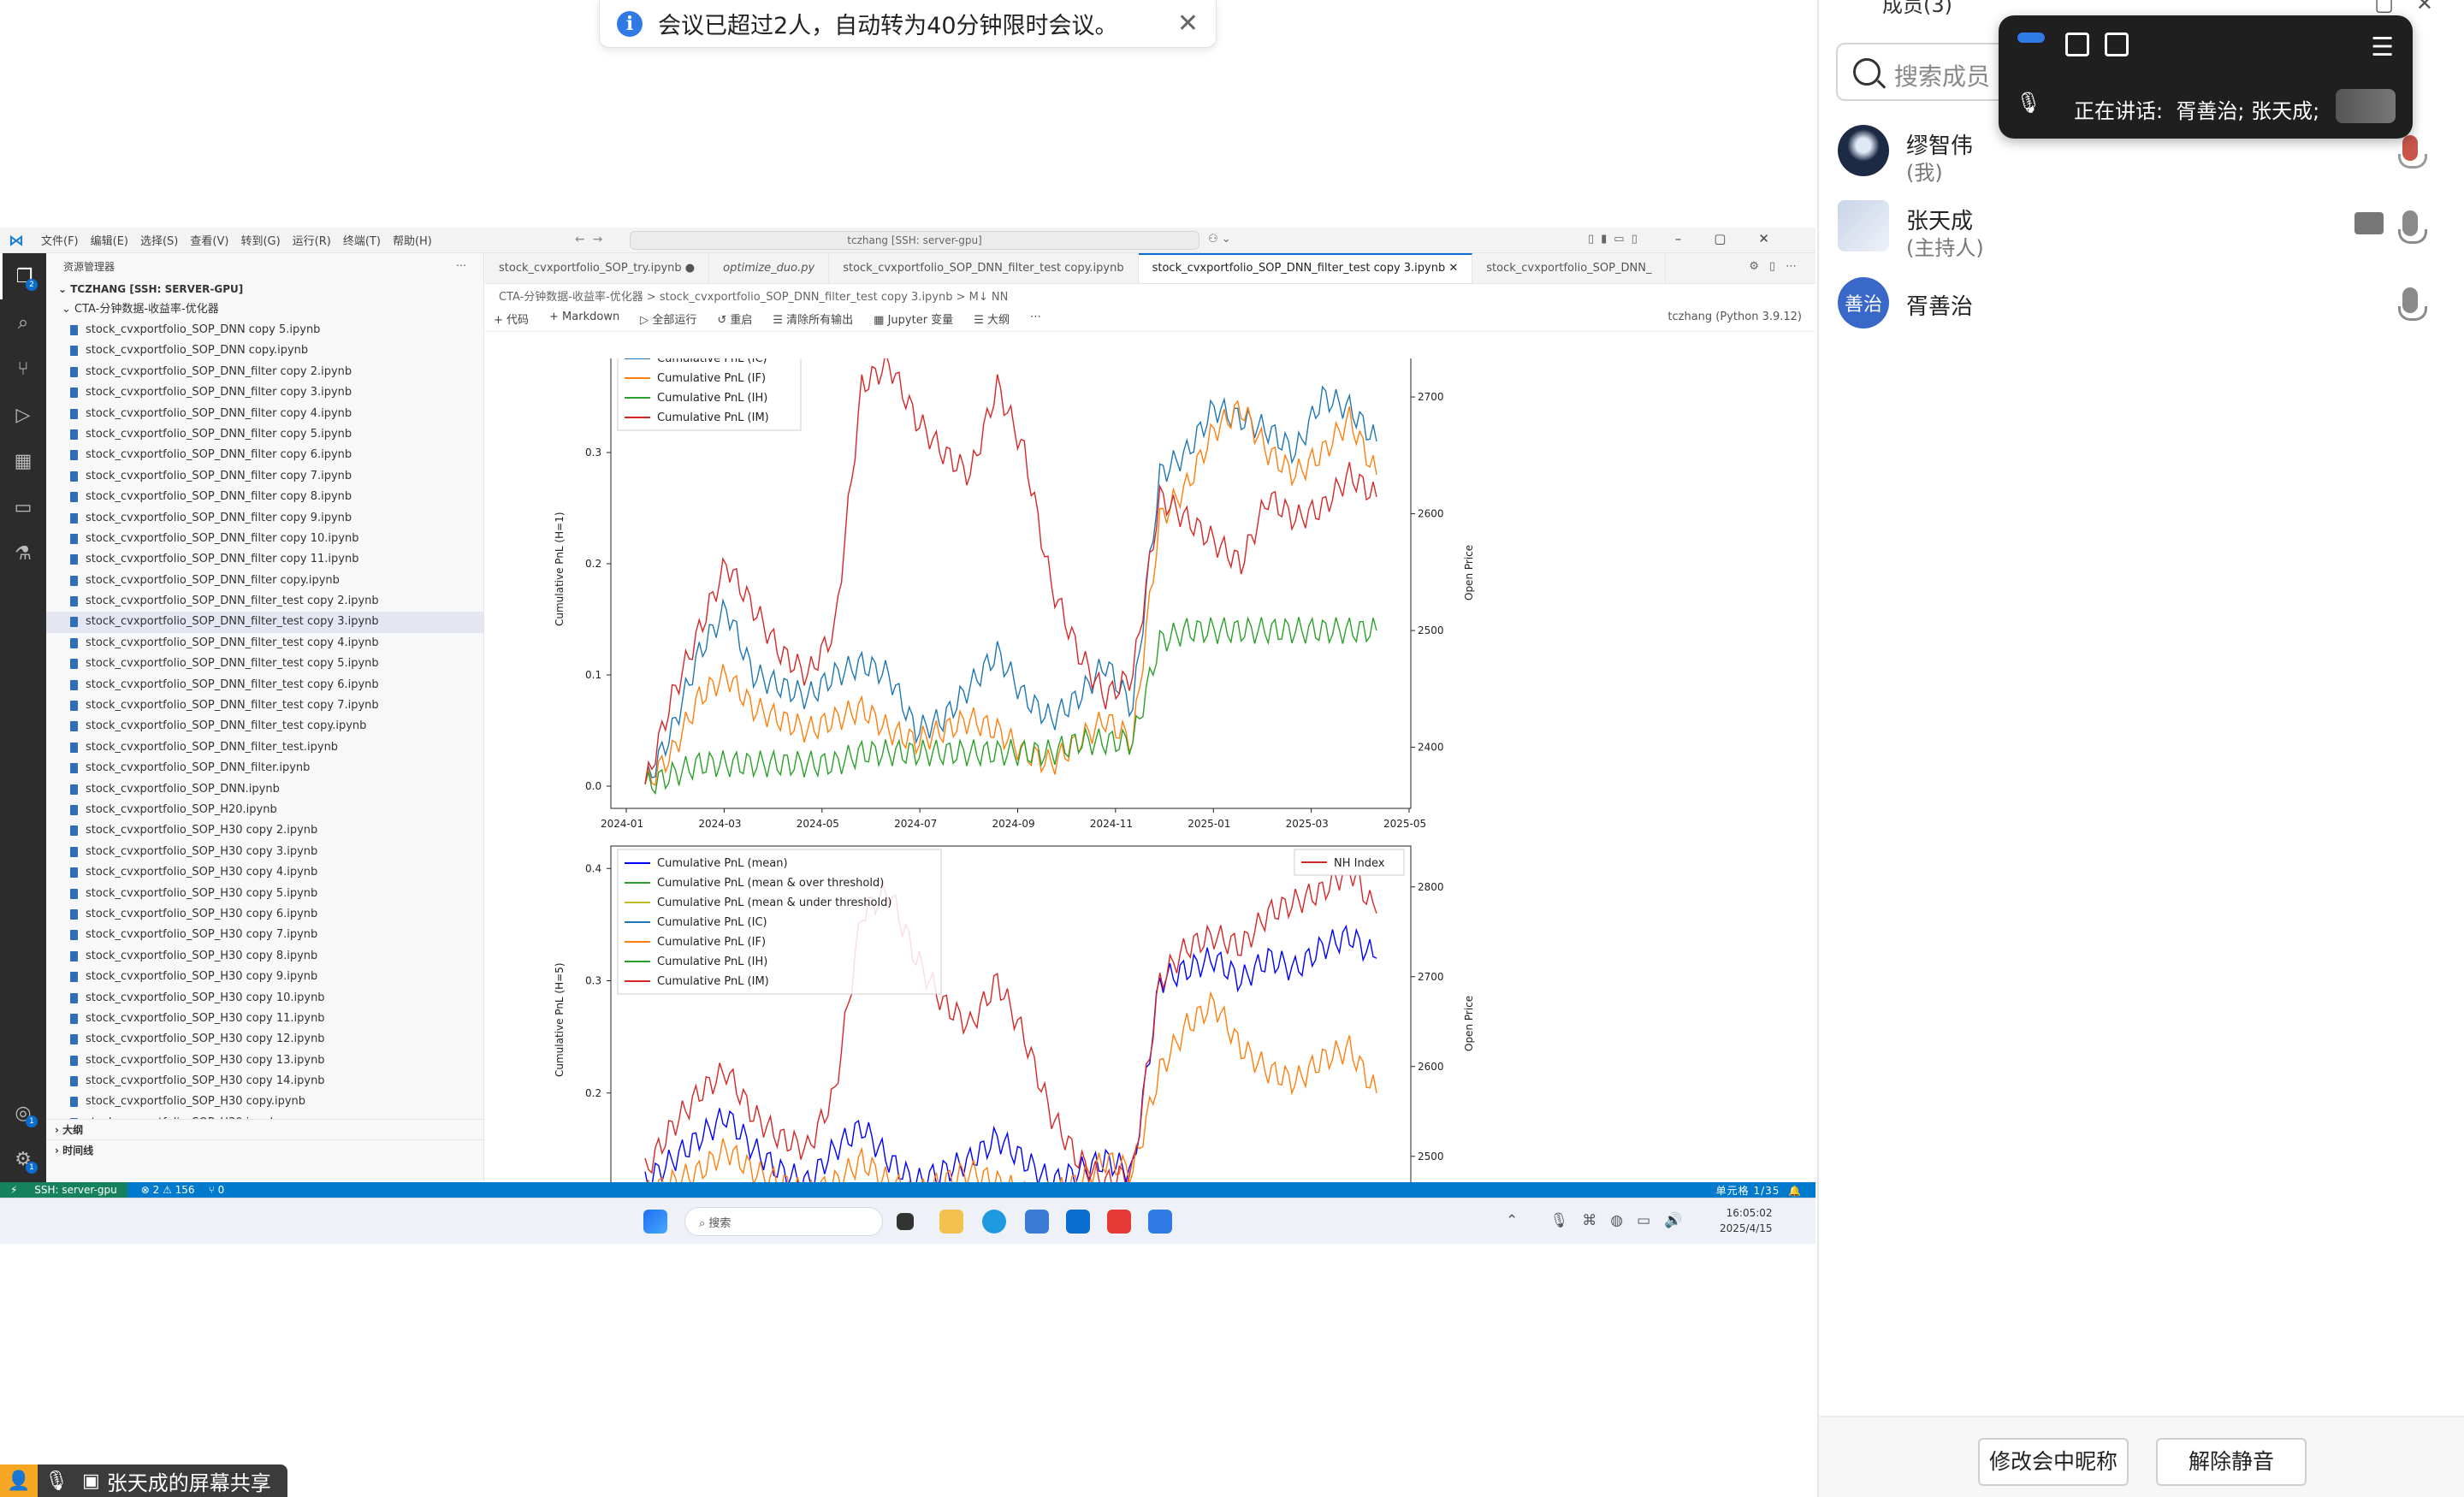 The width and height of the screenshot is (2464, 1497). I want to click on file-item: stock_cvxportfolio_SOP_H20.ipynb, so click(264, 810).